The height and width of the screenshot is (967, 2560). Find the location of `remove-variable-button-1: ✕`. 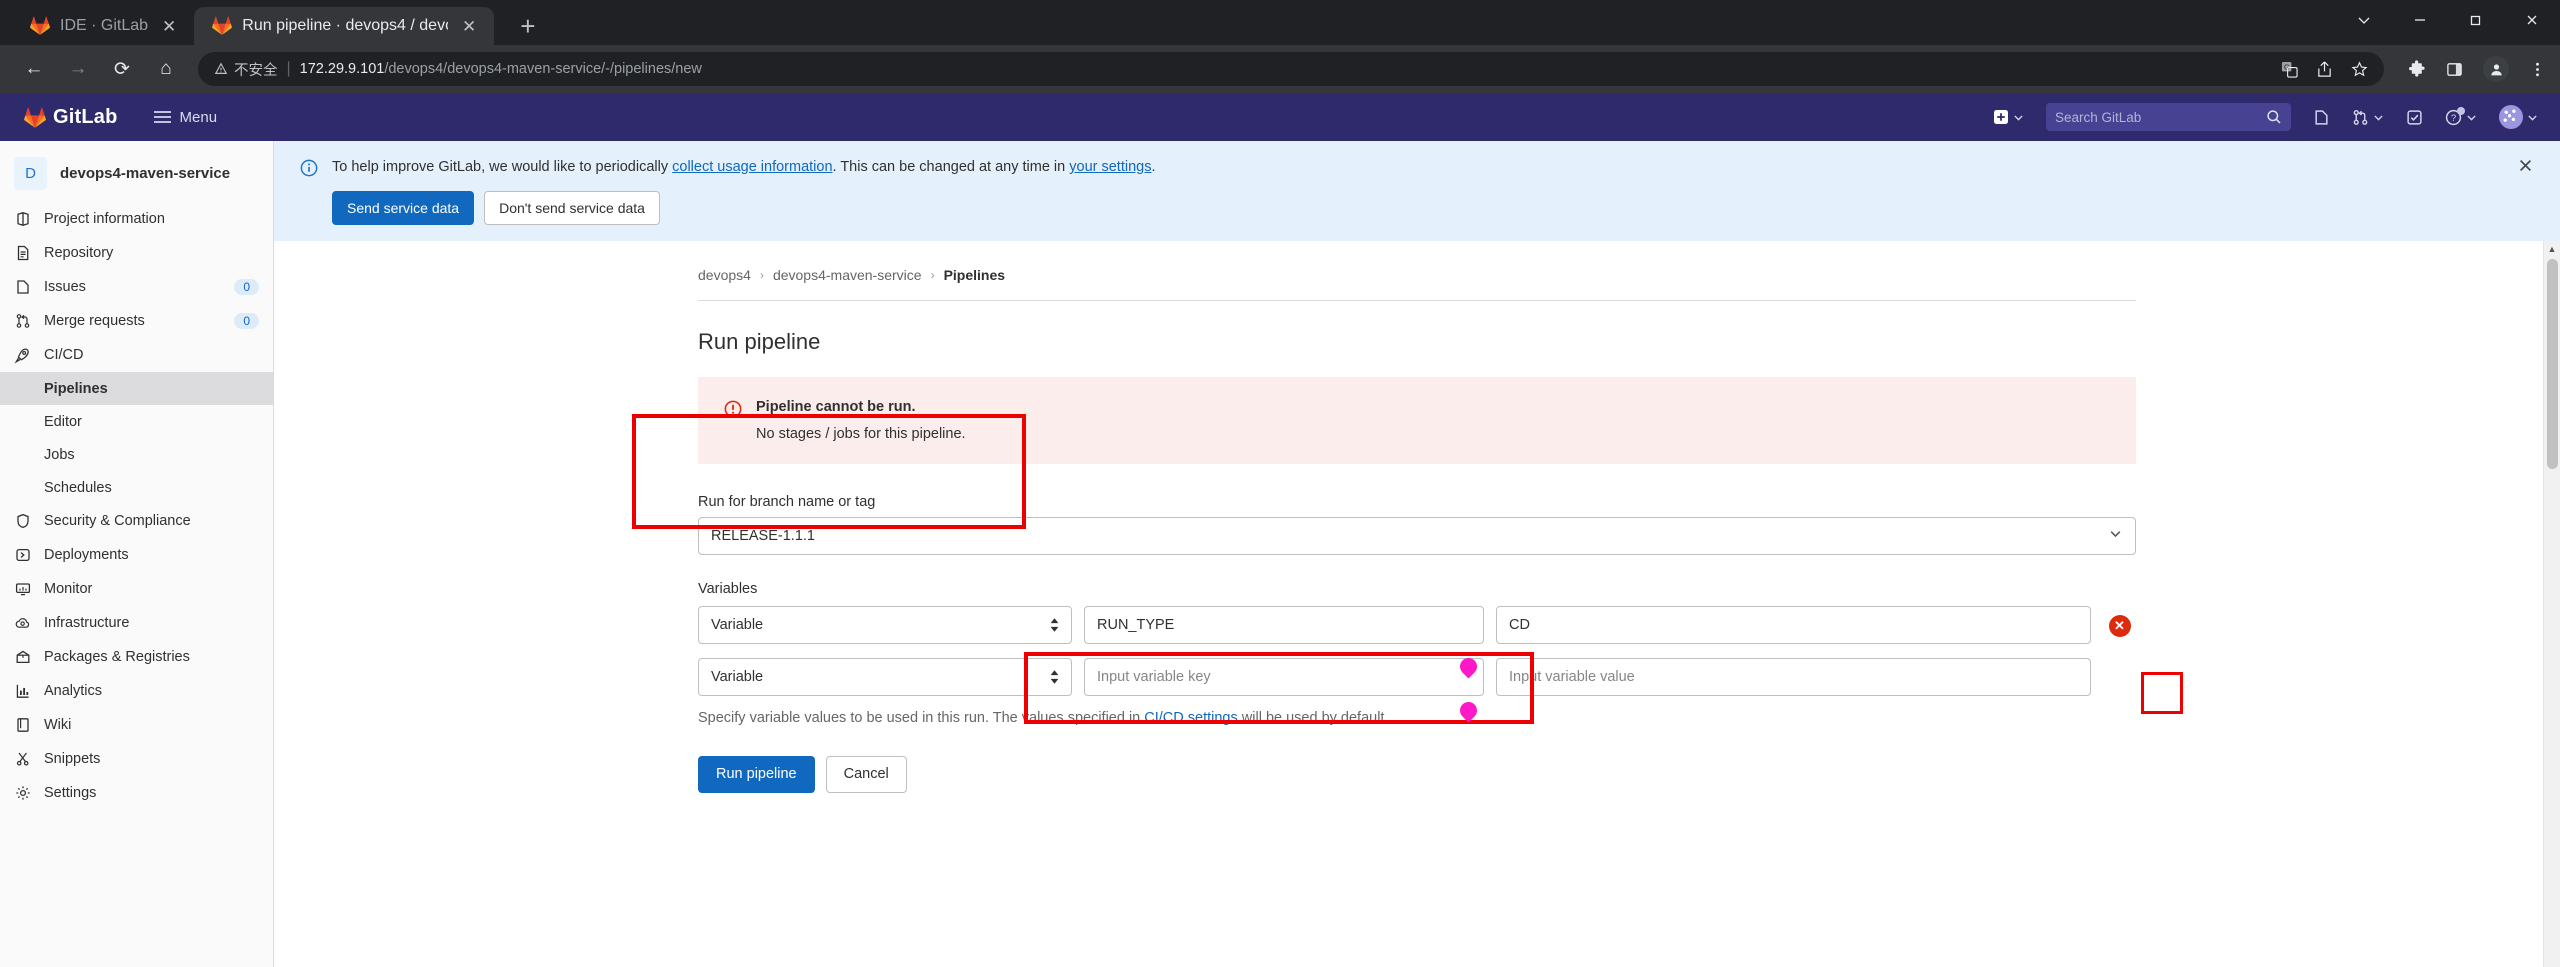

remove-variable-button-1: ✕ is located at coordinates (2119, 625).